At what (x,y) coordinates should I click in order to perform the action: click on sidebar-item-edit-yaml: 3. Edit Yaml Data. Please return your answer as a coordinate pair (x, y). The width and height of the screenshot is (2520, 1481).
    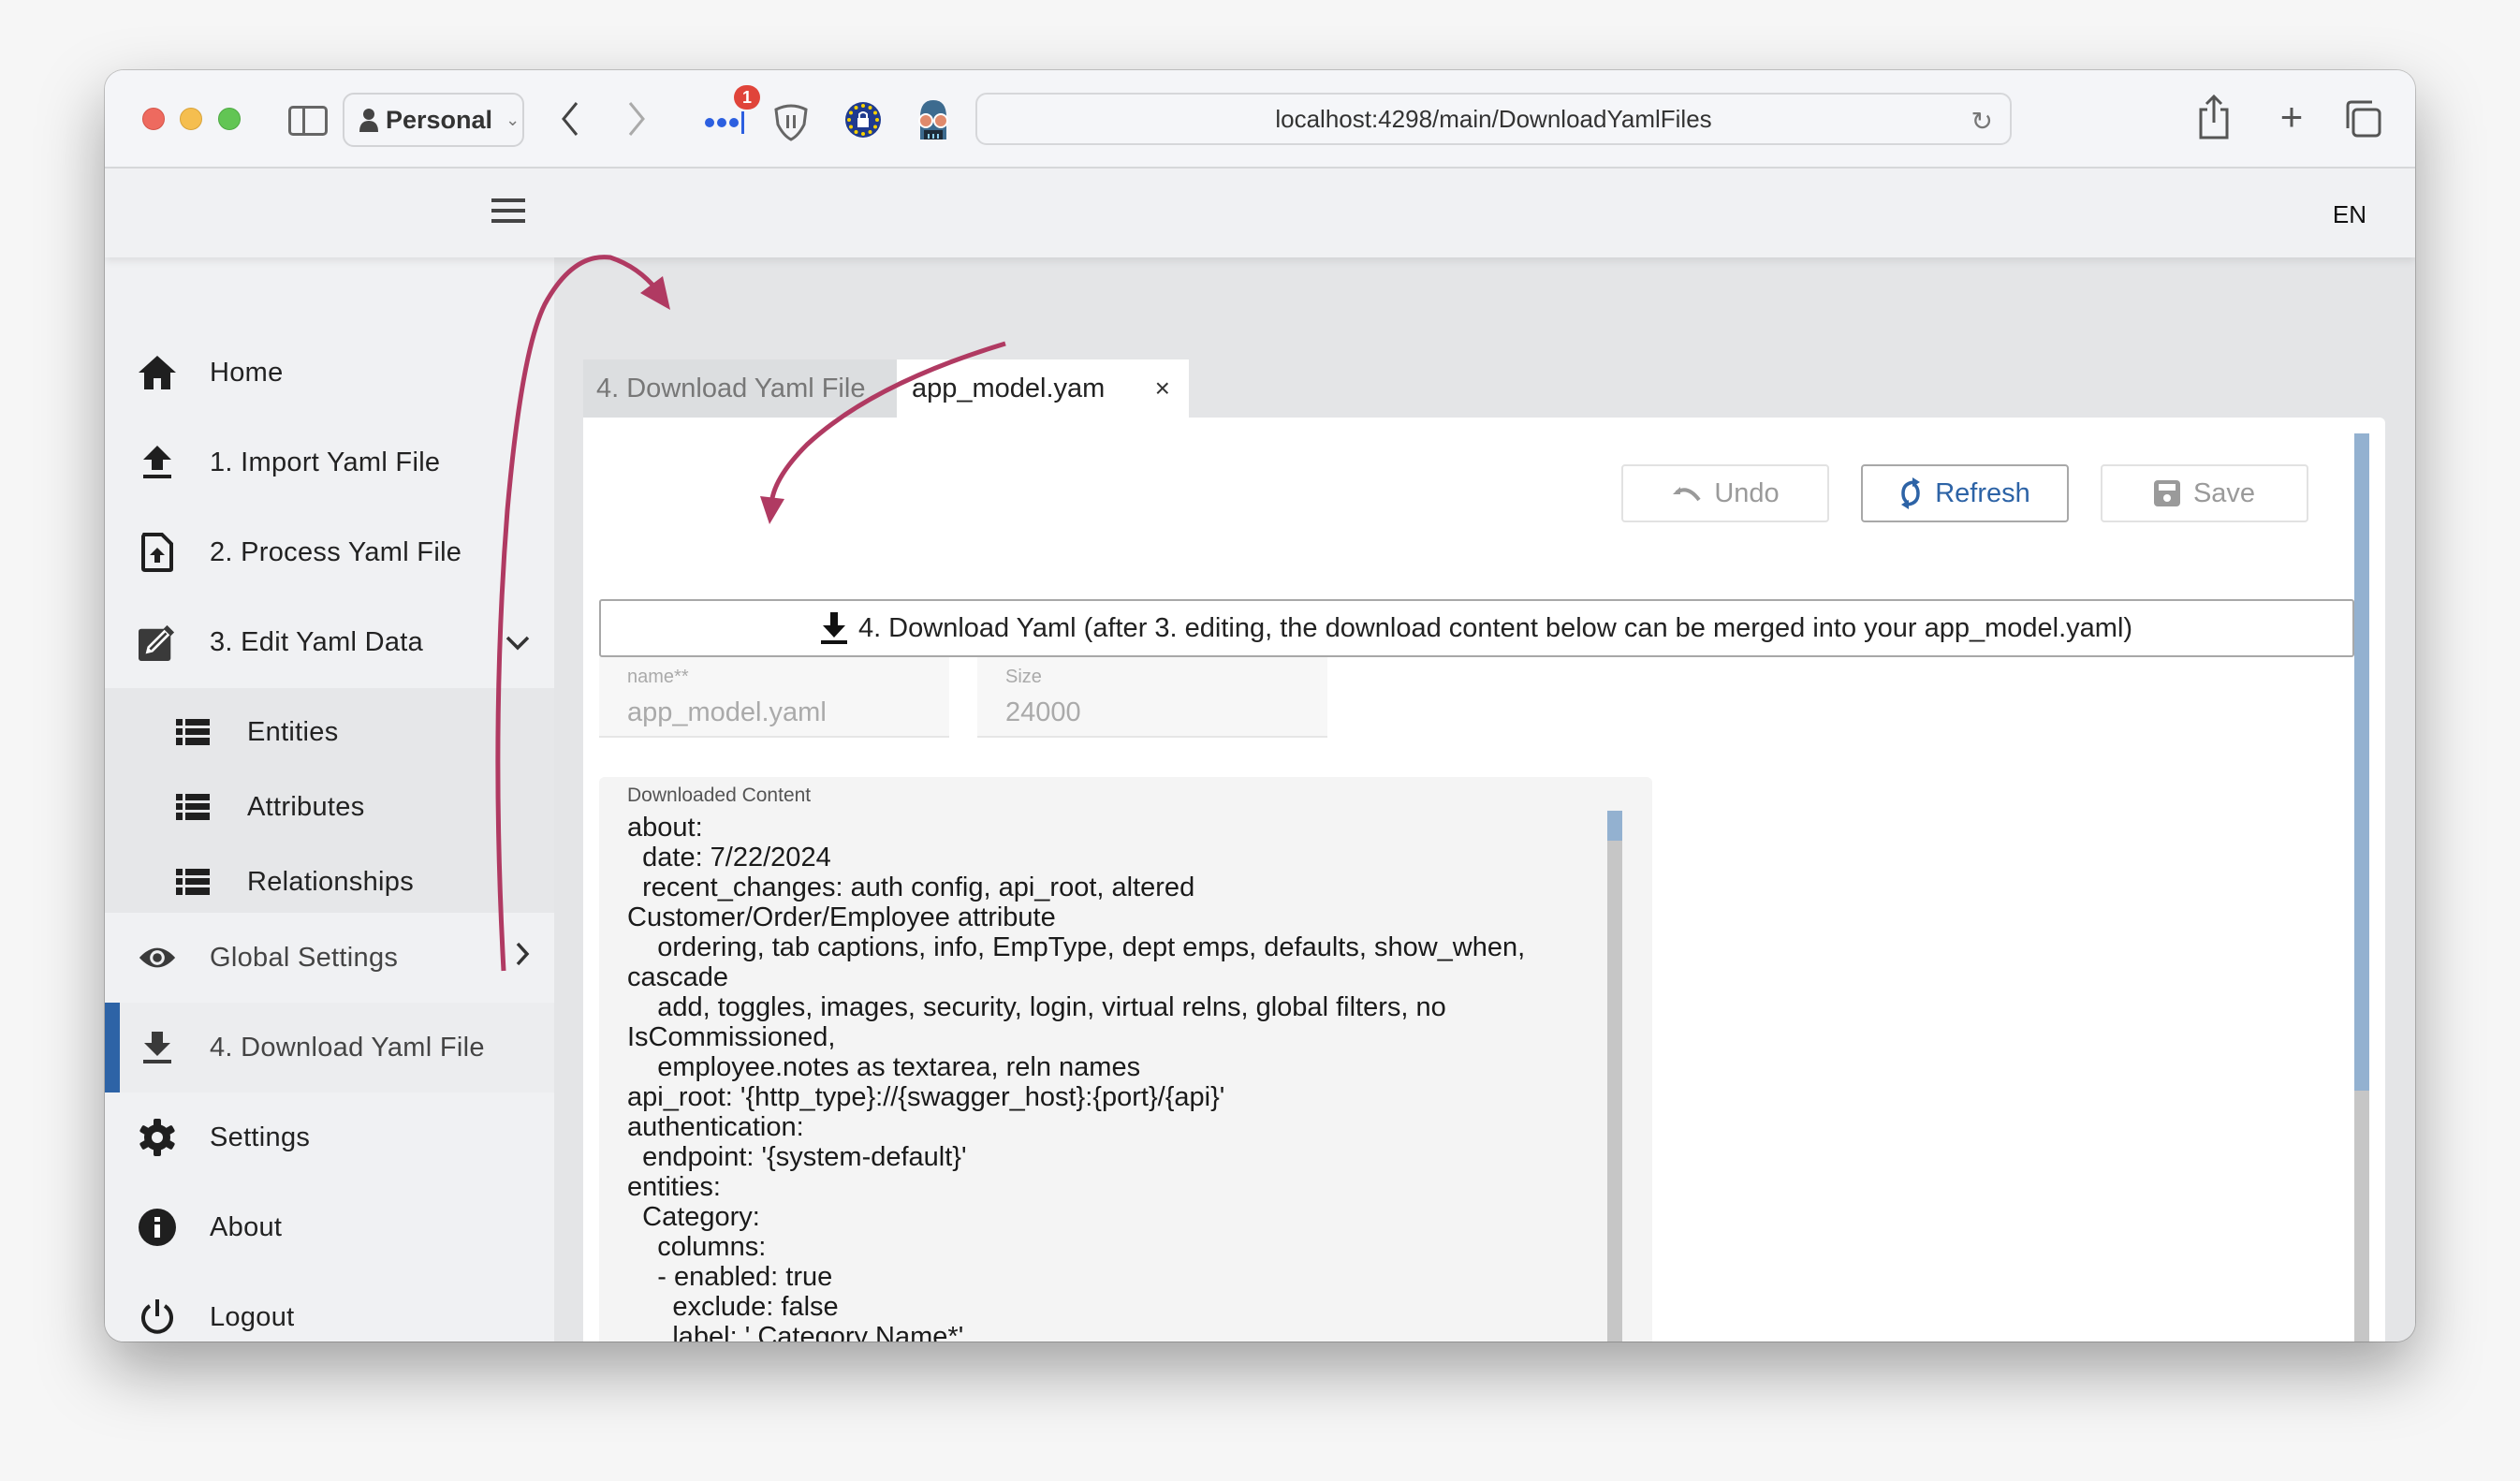
    Looking at the image, I should click on (329, 642).